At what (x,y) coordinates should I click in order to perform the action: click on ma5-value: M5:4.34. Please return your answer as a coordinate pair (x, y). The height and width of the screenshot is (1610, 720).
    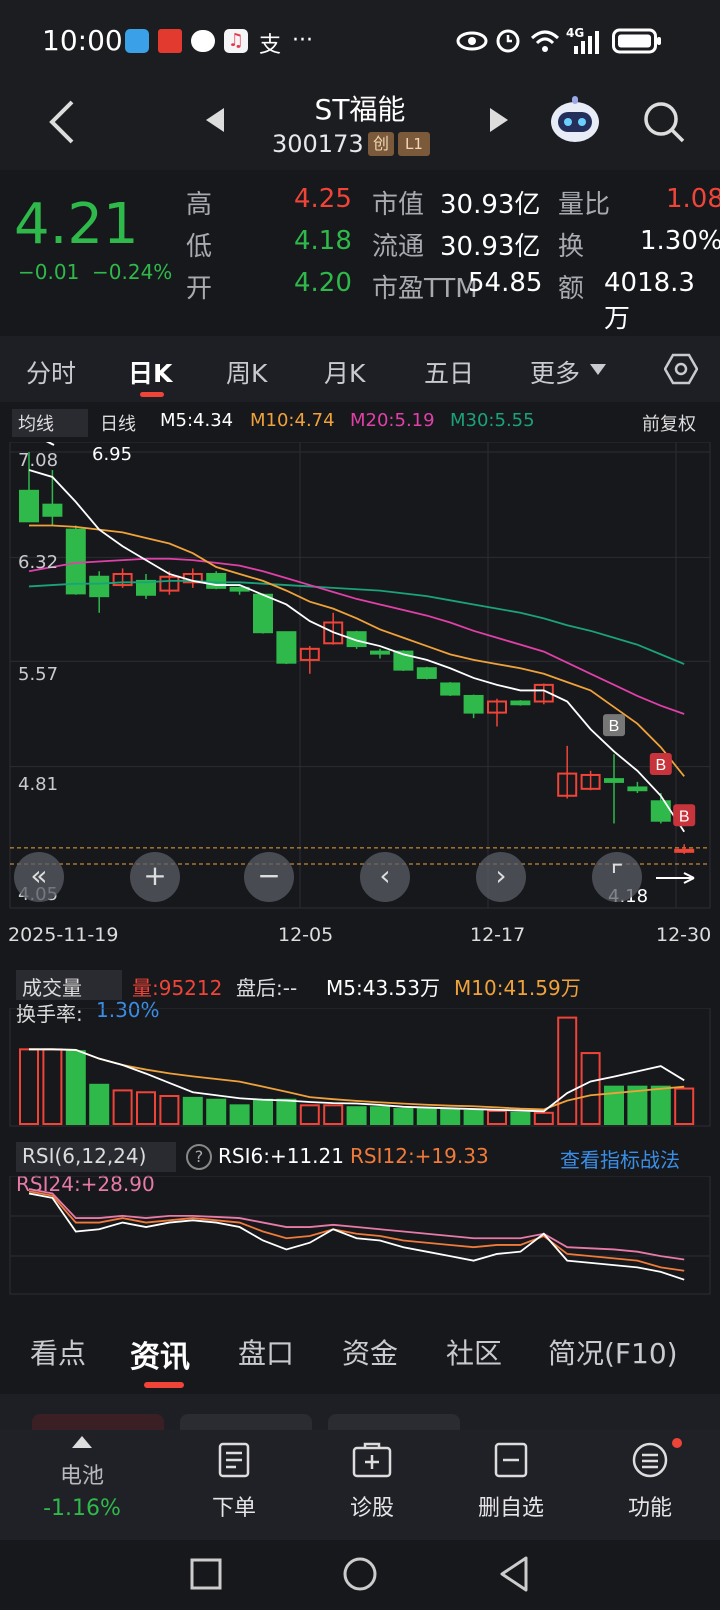
    Looking at the image, I should click on (197, 420).